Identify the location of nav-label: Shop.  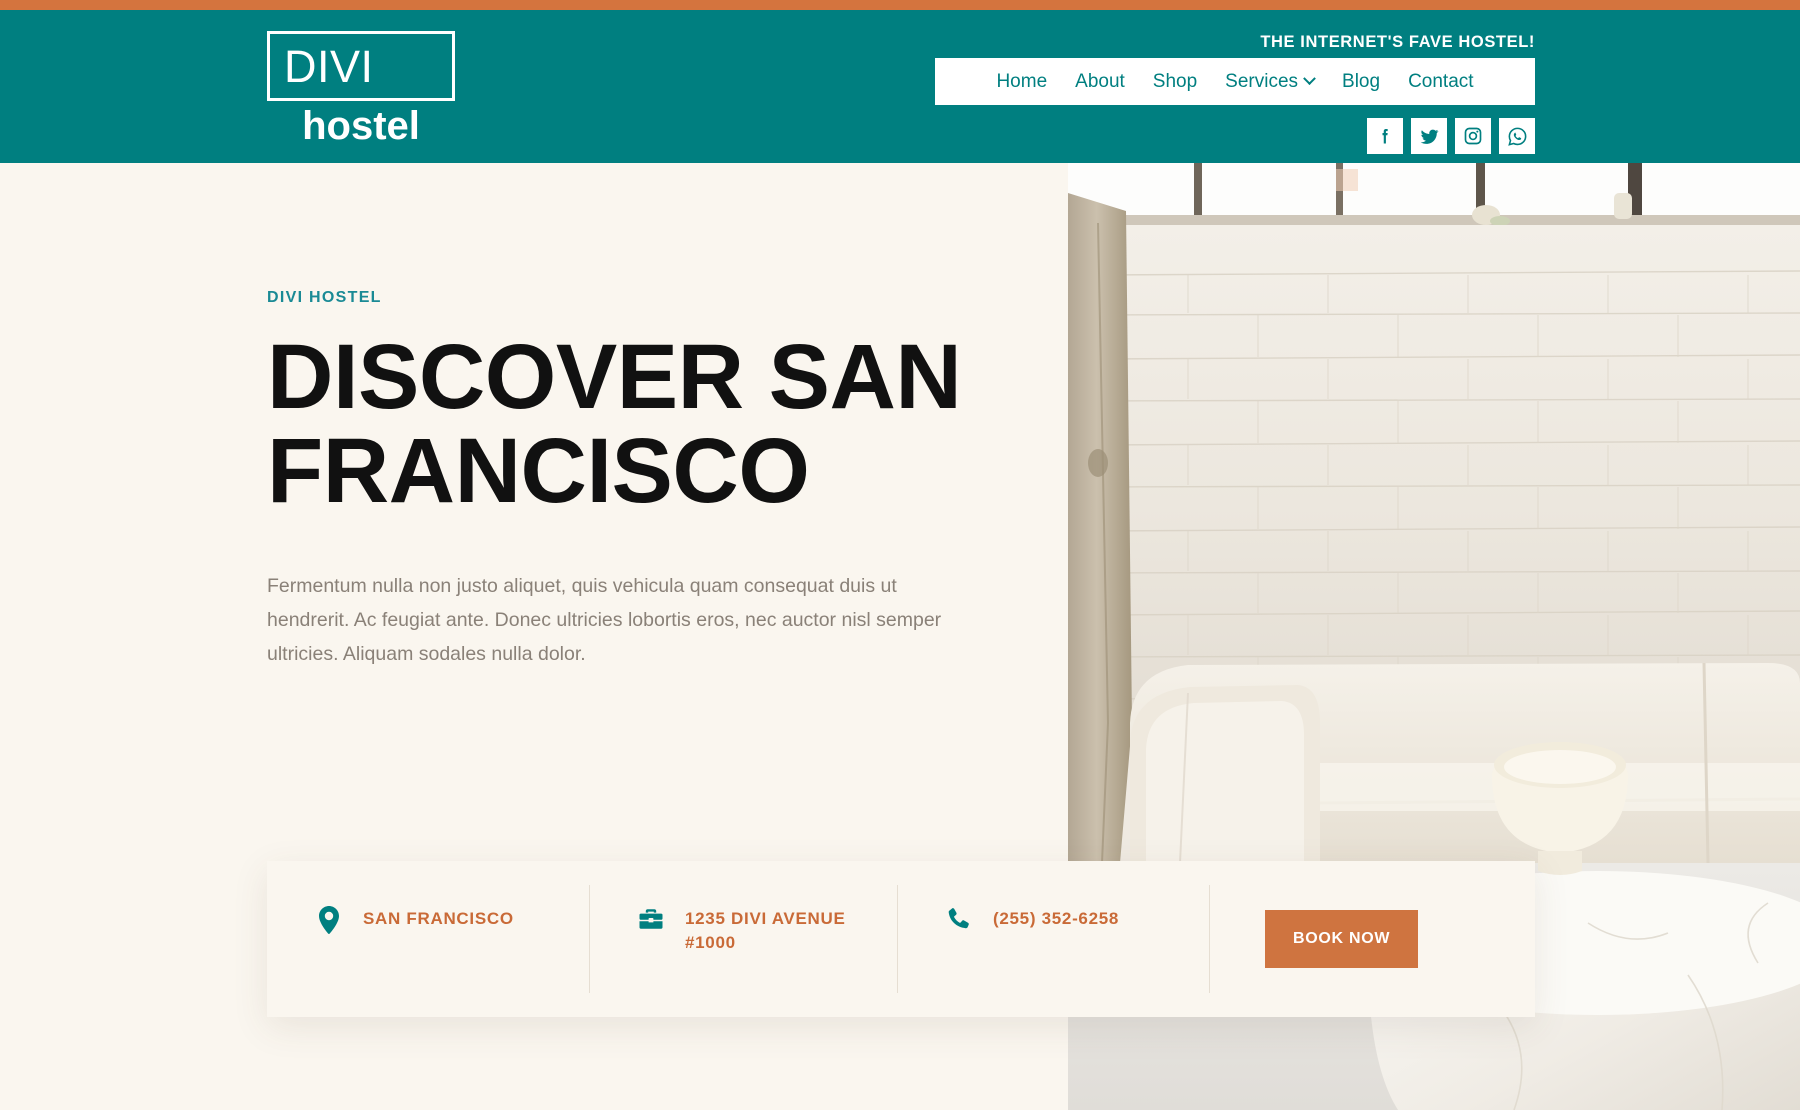
(1175, 81).